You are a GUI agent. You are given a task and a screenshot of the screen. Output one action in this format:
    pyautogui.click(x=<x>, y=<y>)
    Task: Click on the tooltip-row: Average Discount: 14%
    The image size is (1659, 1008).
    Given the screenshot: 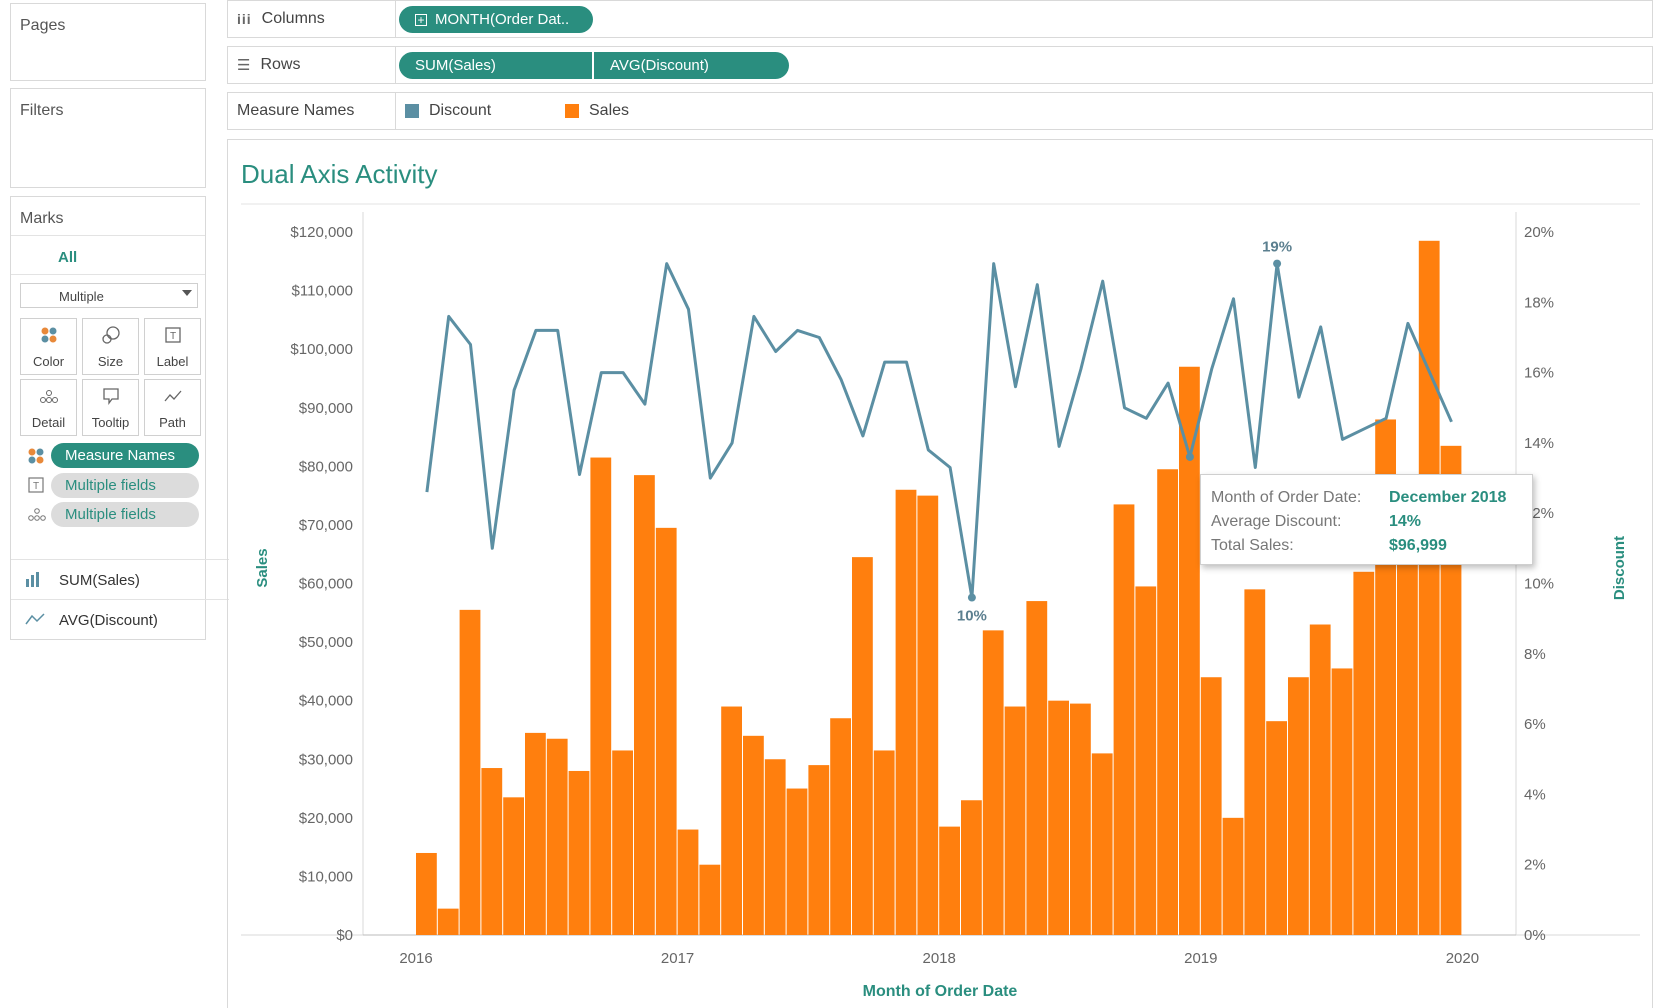 What is the action you would take?
    pyautogui.click(x=1366, y=522)
    